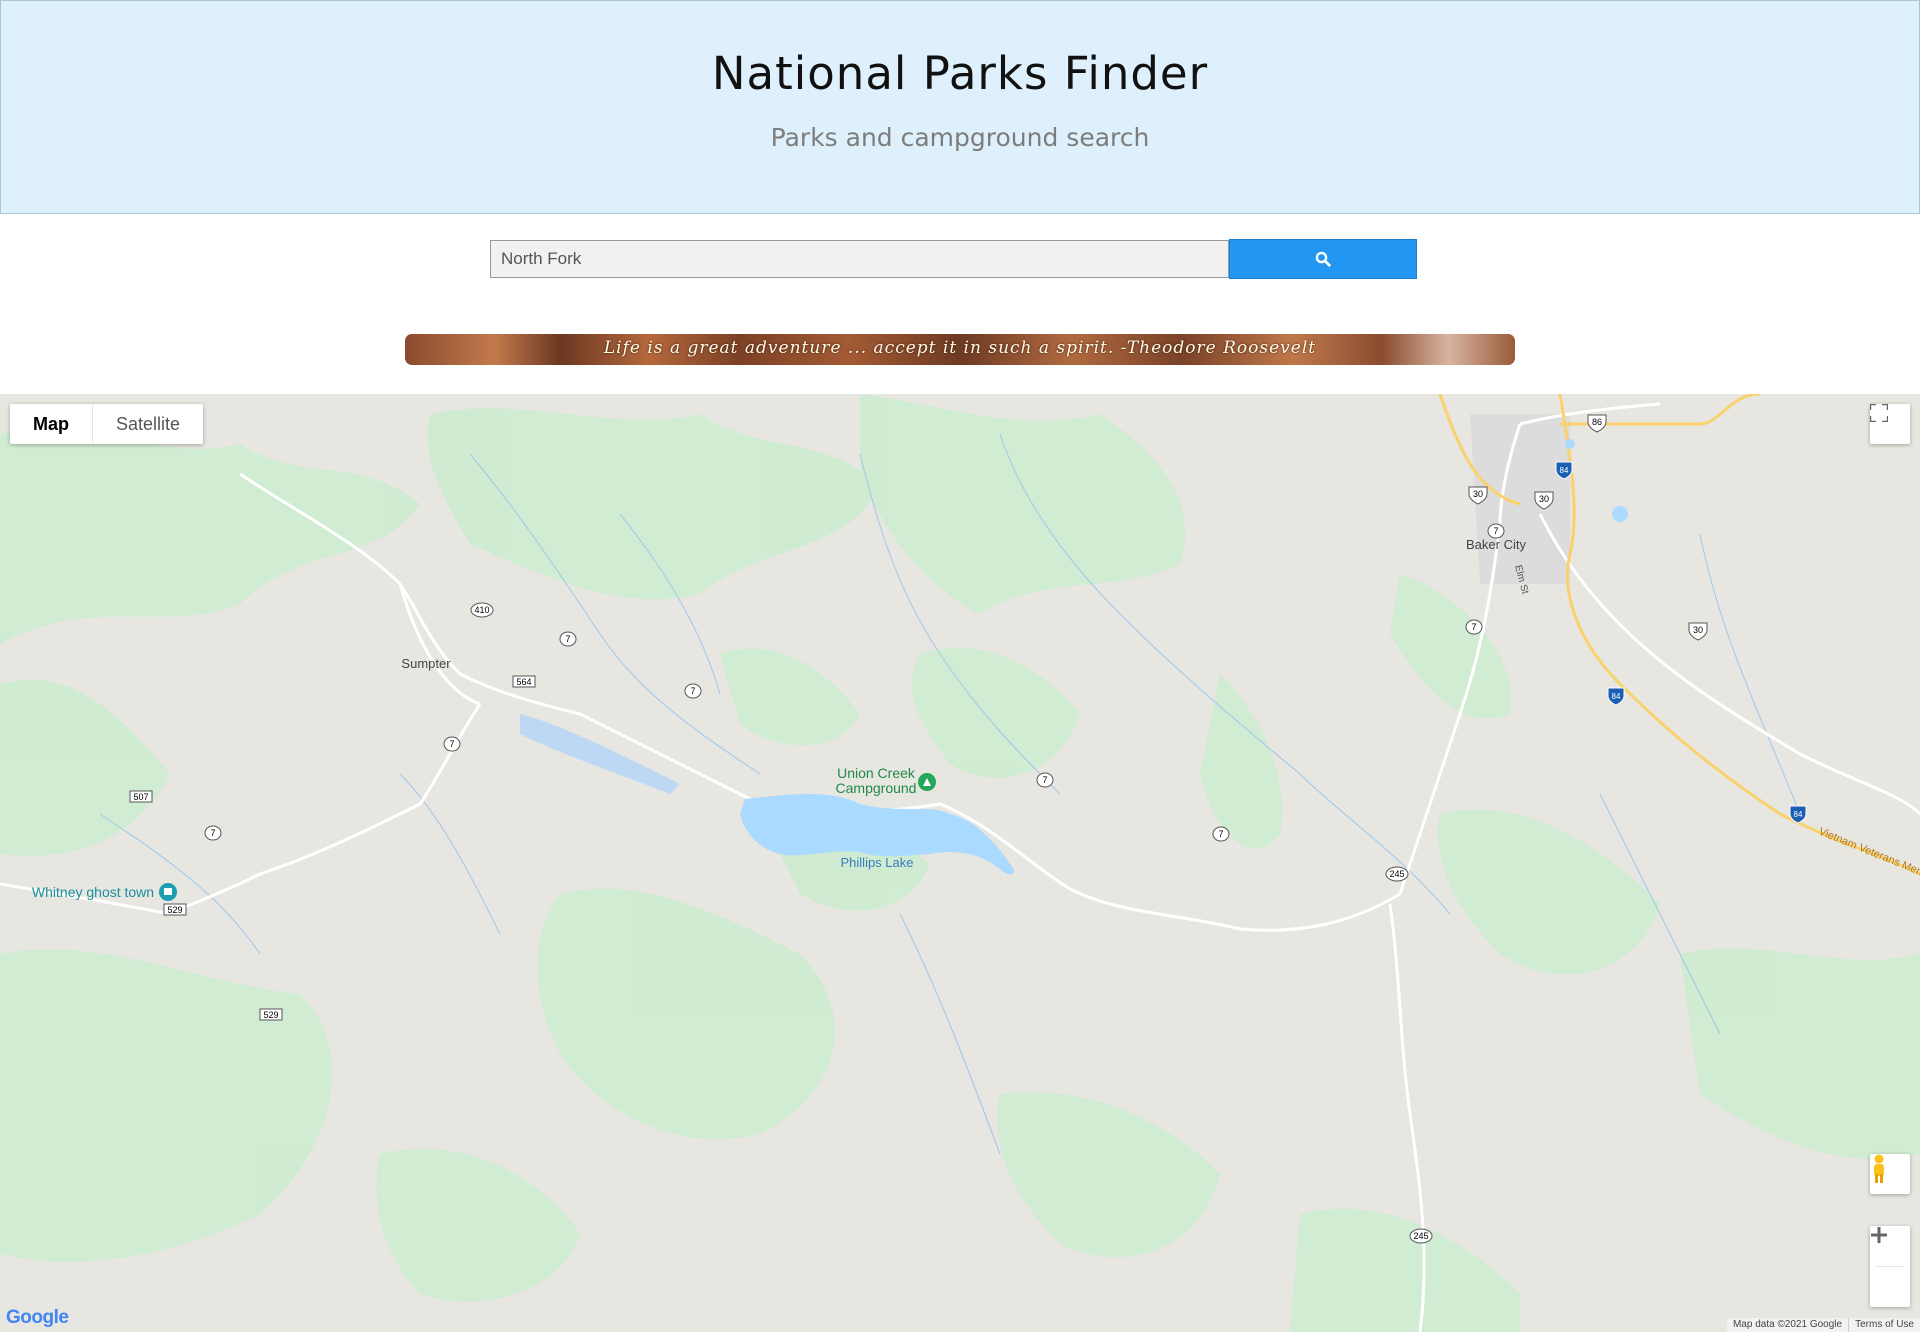  I want to click on label-union-creek-2: Campground, so click(876, 788).